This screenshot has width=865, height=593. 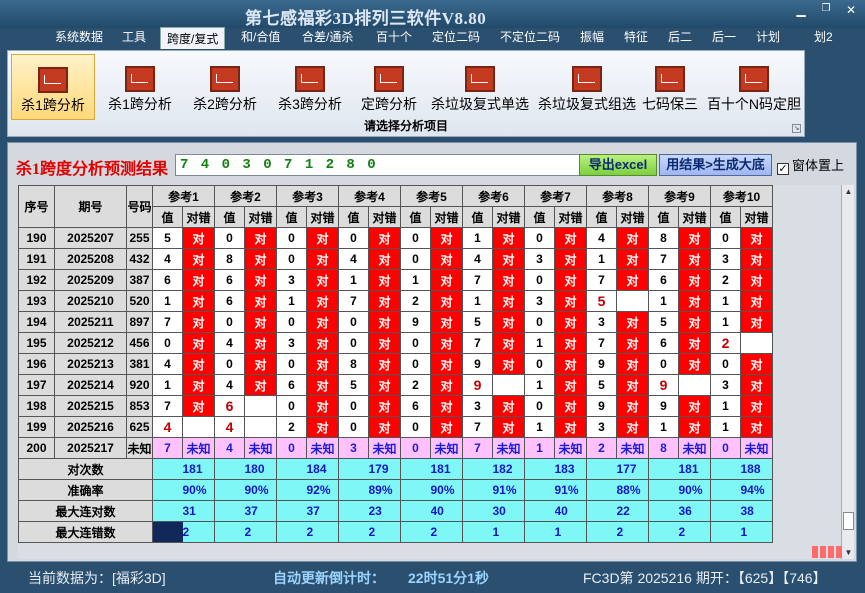 I want to click on table-row: 191 2025208 432 4 对 8 对 0 对 4 对 0 对 4 对 3 对 1 对 7 对 3 对, so click(x=395, y=259).